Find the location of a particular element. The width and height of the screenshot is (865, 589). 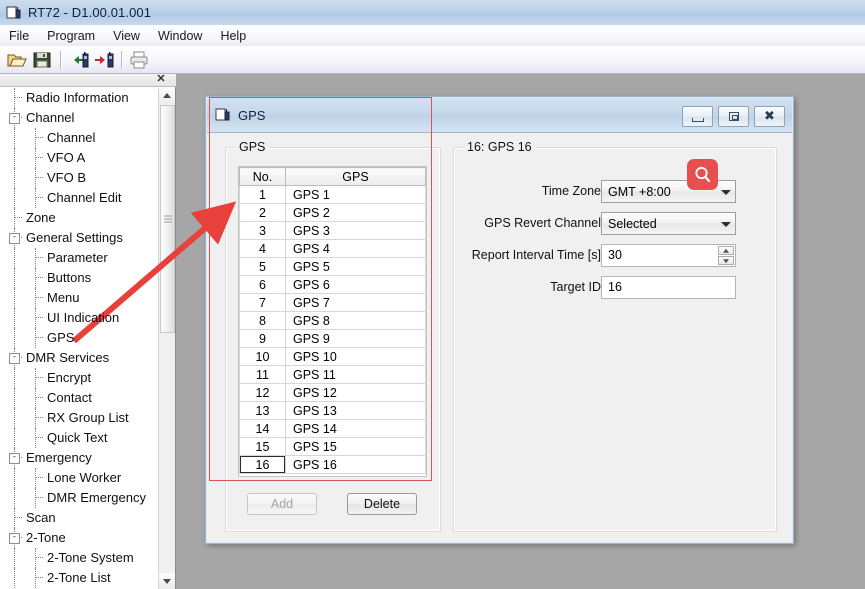

table-row: 7 GPS 7 is located at coordinates (332, 302).